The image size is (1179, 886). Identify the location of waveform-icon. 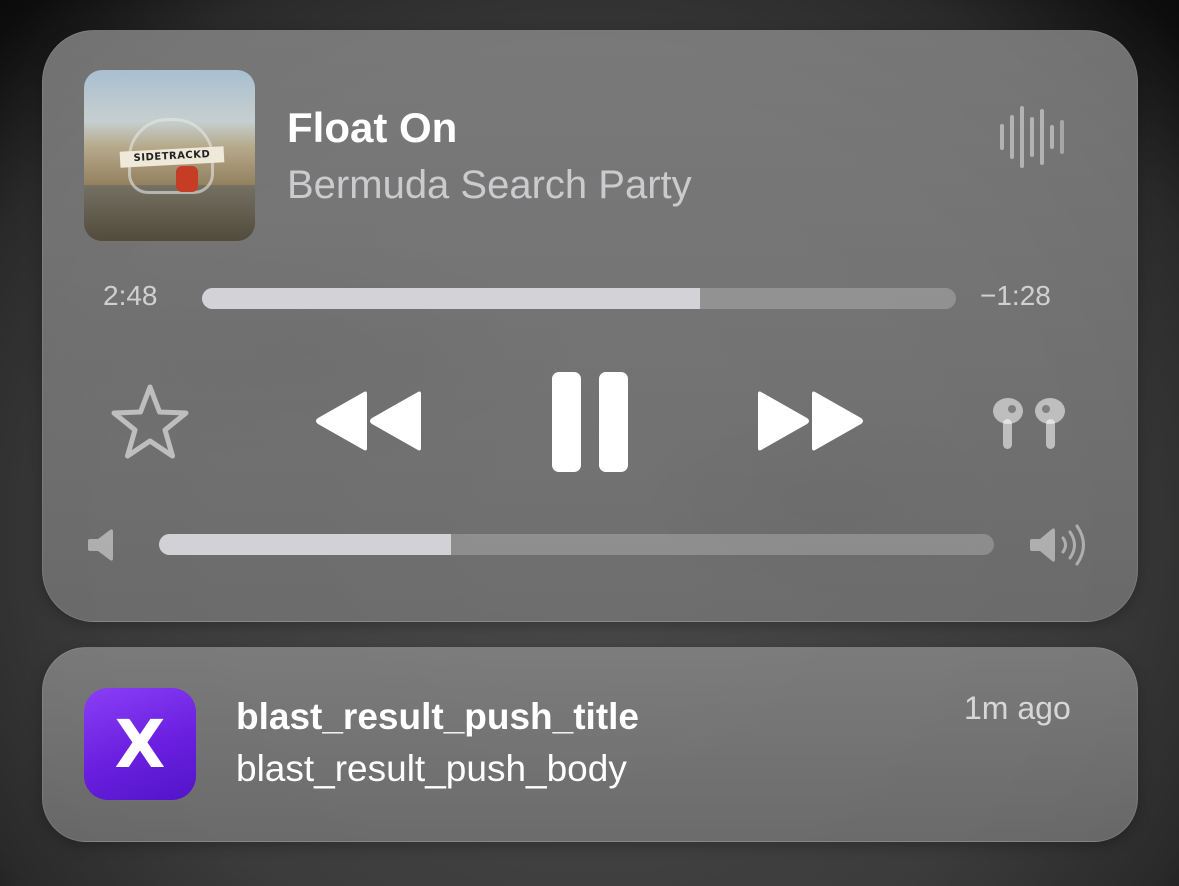
(1032, 137).